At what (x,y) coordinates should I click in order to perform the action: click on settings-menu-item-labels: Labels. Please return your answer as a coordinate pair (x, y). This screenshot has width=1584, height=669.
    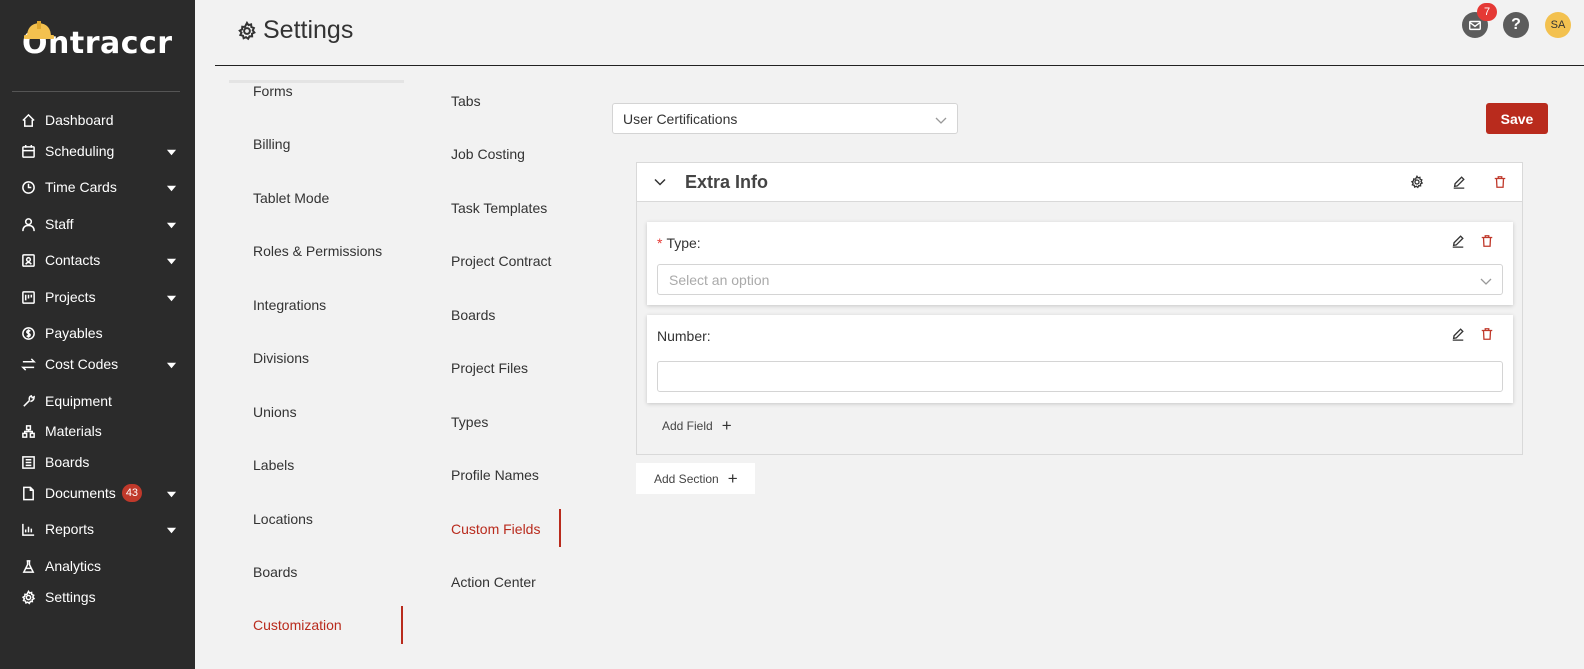
    Looking at the image, I should click on (273, 465).